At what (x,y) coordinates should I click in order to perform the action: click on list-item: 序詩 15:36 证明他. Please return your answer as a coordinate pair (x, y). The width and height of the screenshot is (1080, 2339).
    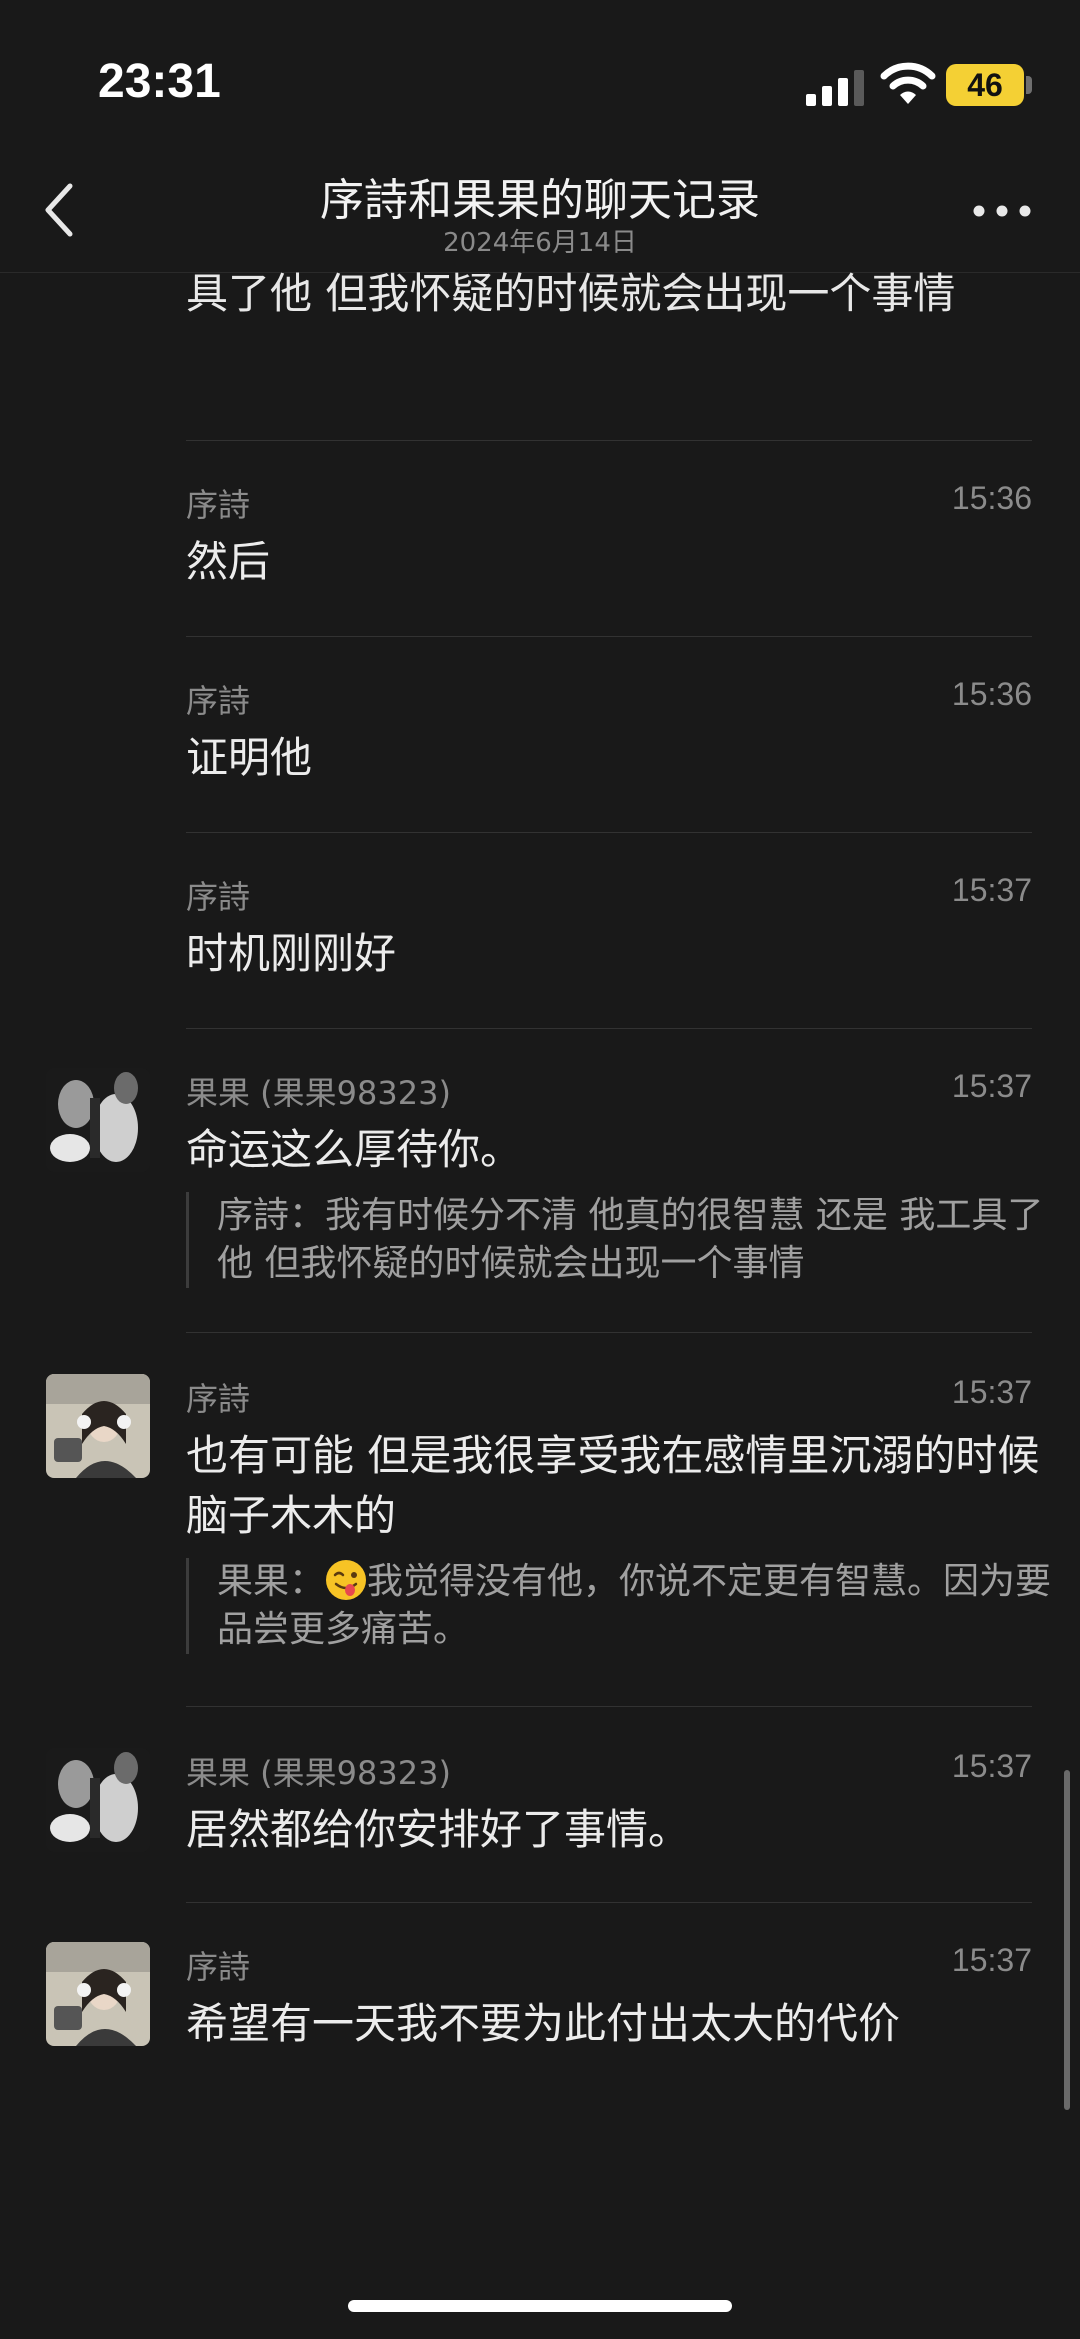
    Looking at the image, I should click on (540, 731).